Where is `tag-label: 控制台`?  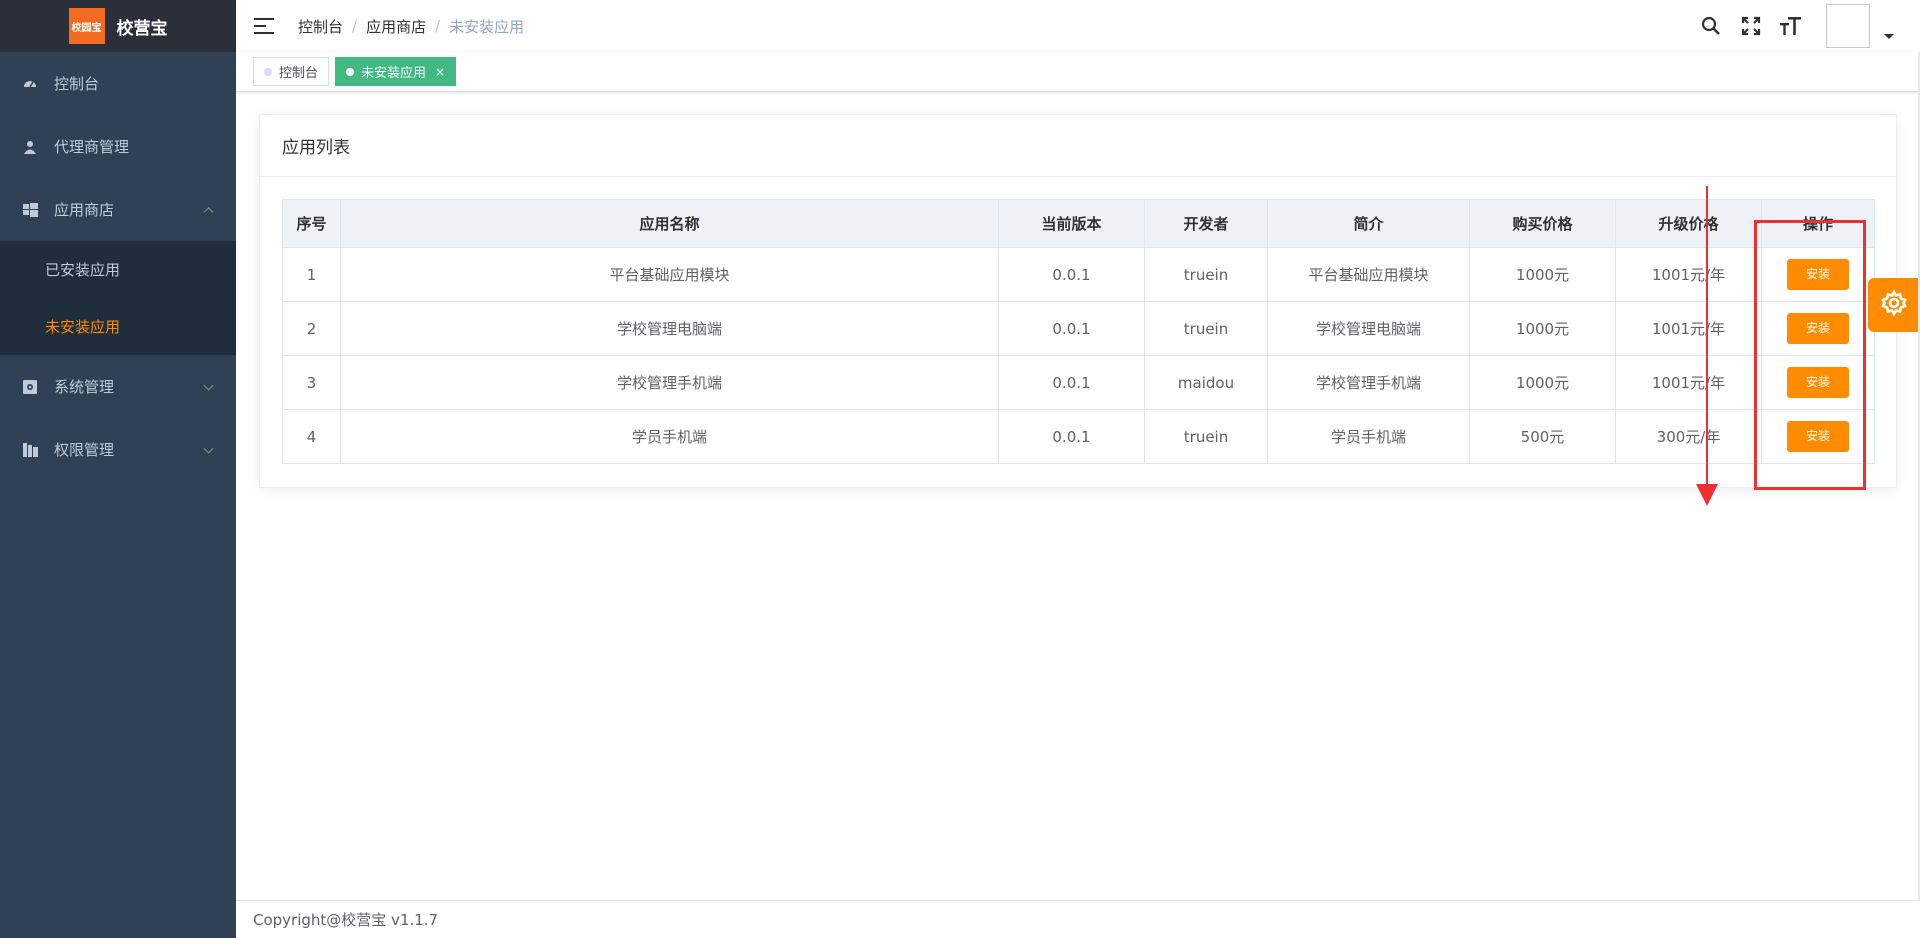 tag-label: 控制台 is located at coordinates (299, 73).